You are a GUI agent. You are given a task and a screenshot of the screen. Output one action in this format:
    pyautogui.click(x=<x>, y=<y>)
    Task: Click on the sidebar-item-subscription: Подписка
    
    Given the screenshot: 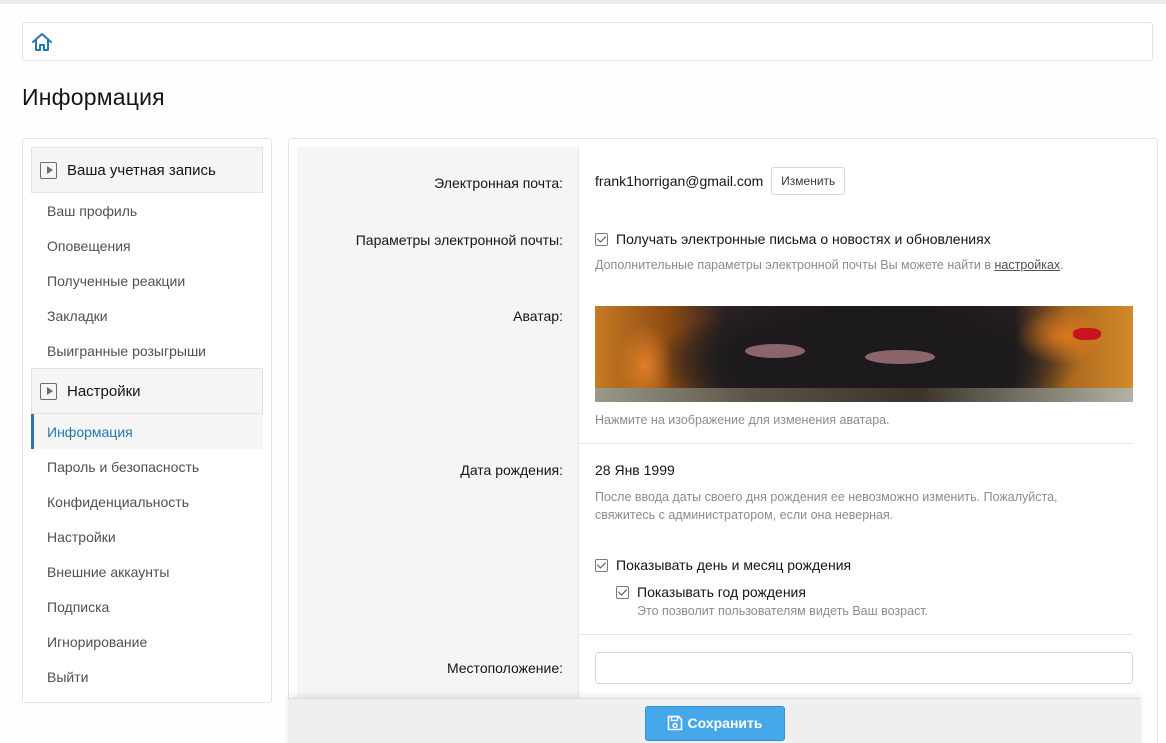 What is the action you would take?
    pyautogui.click(x=147, y=606)
    